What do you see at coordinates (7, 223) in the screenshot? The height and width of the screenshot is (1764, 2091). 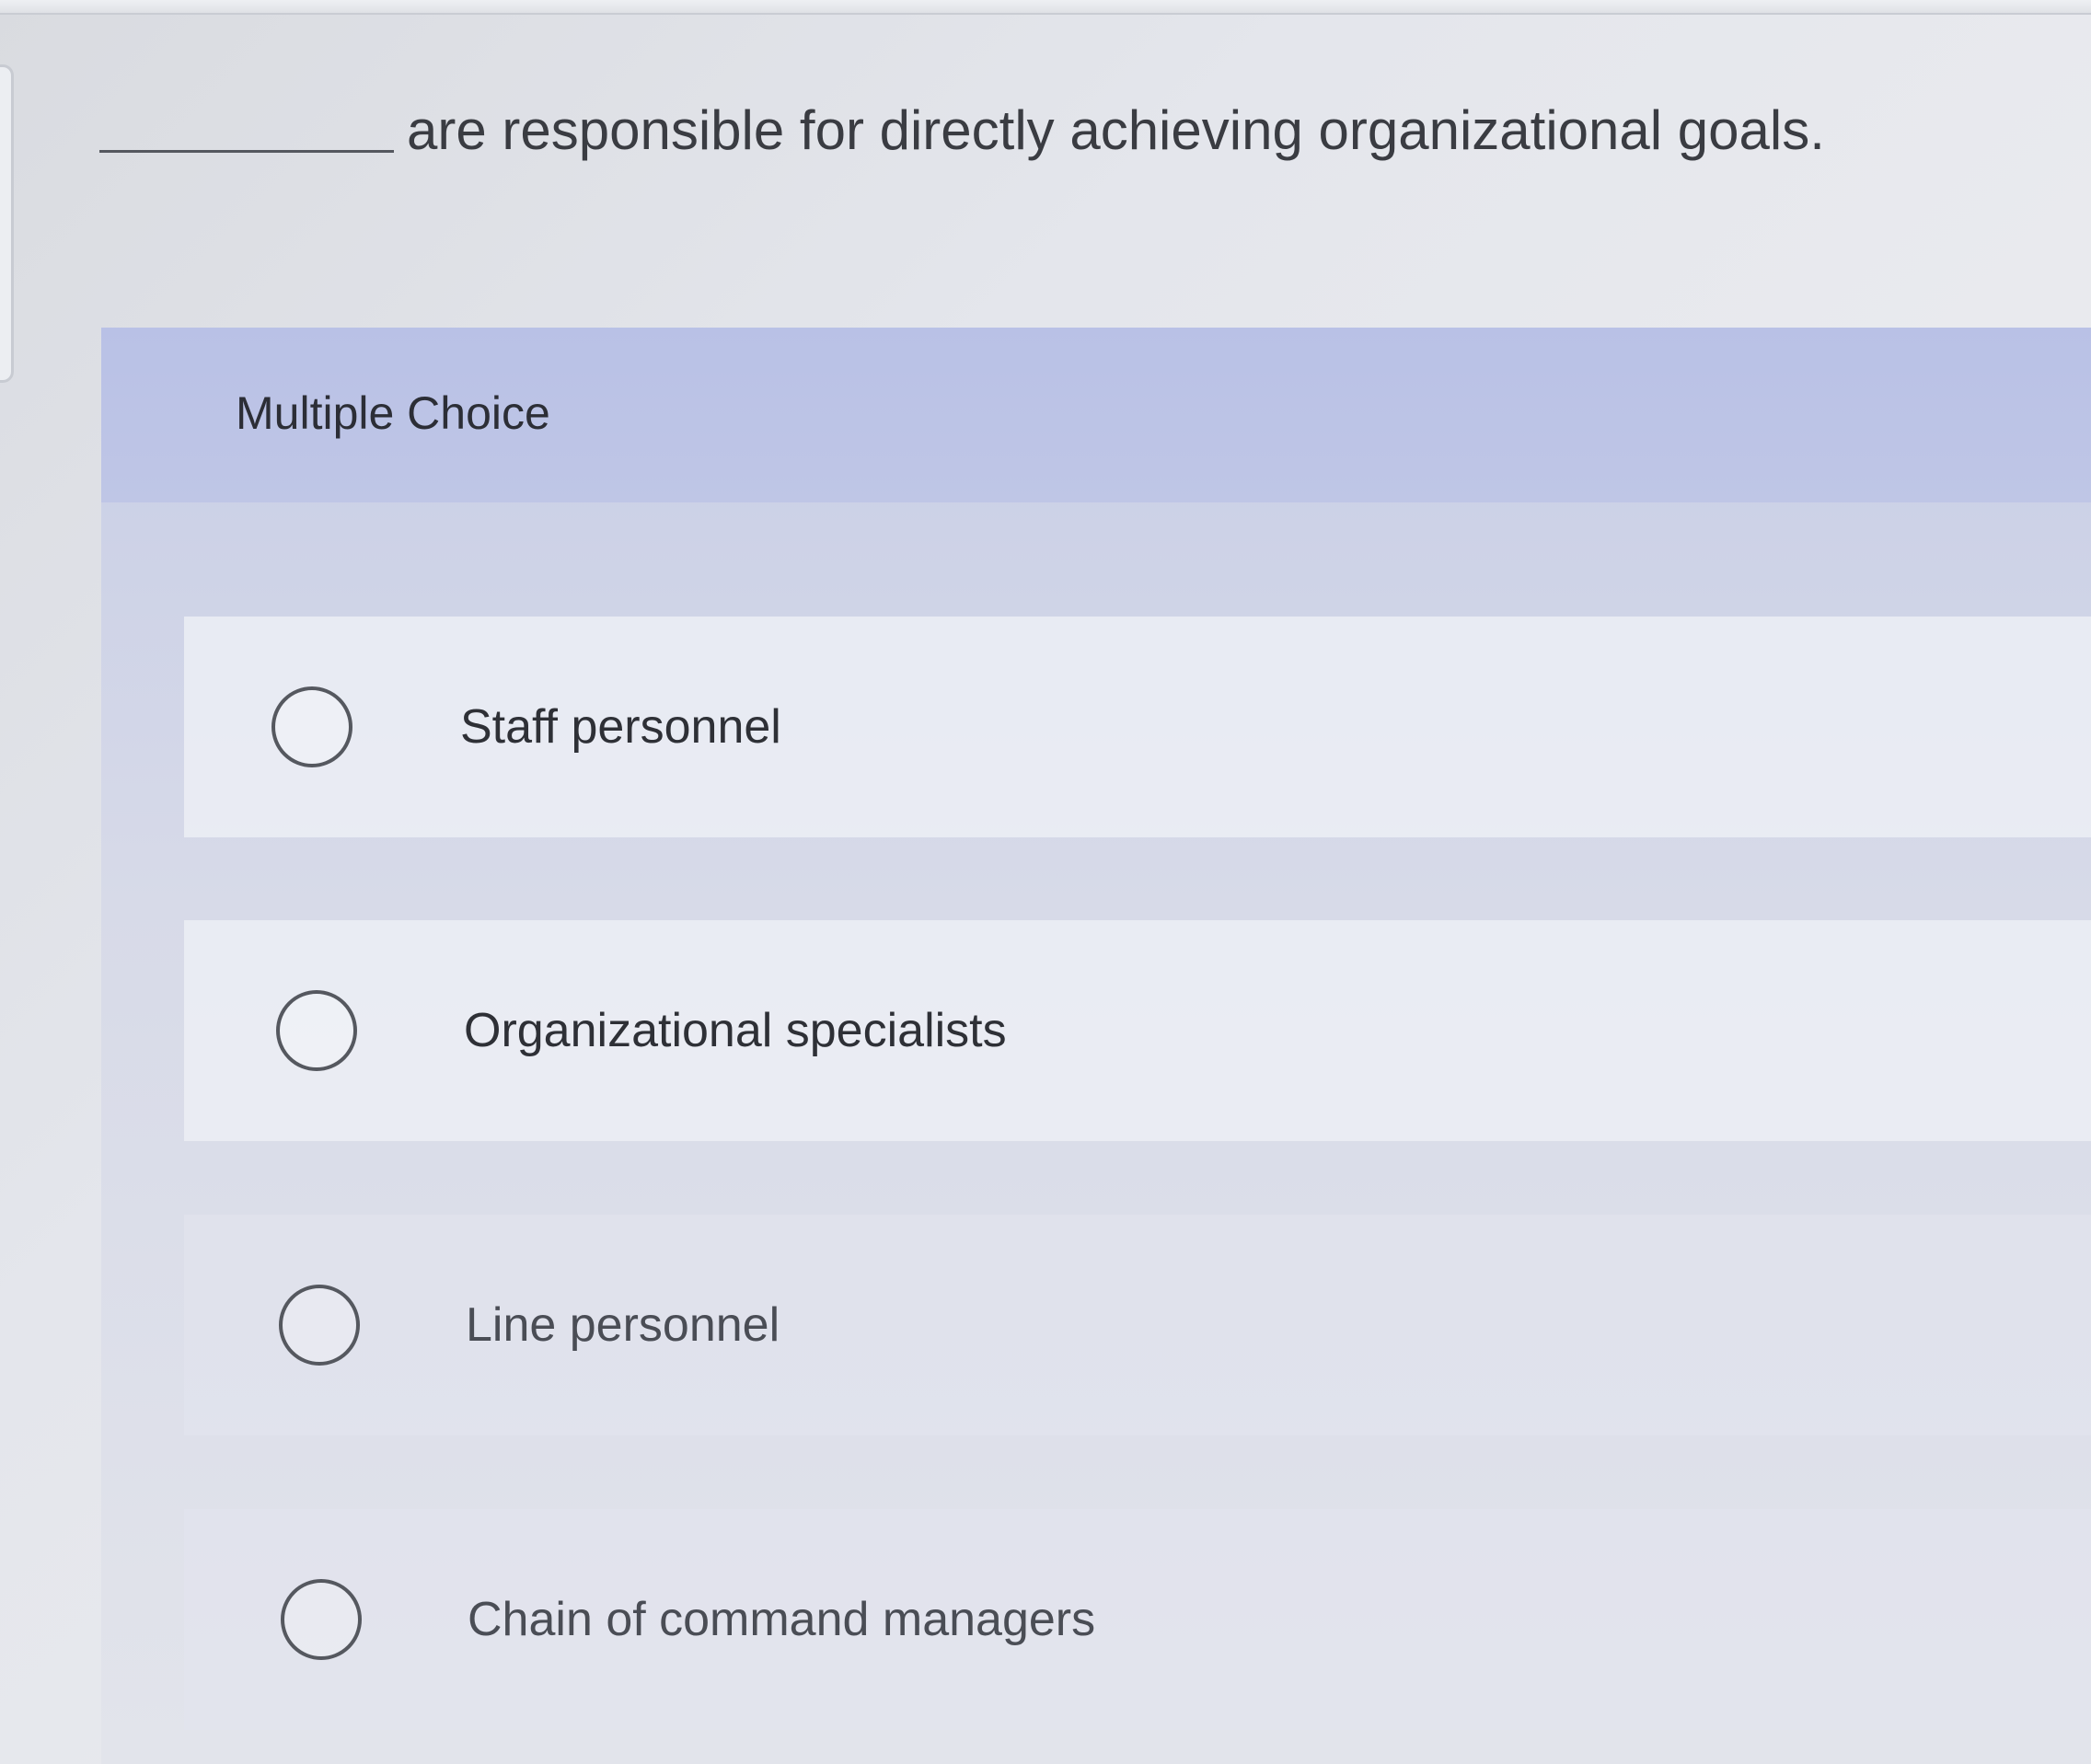 I see `previous-card-edge` at bounding box center [7, 223].